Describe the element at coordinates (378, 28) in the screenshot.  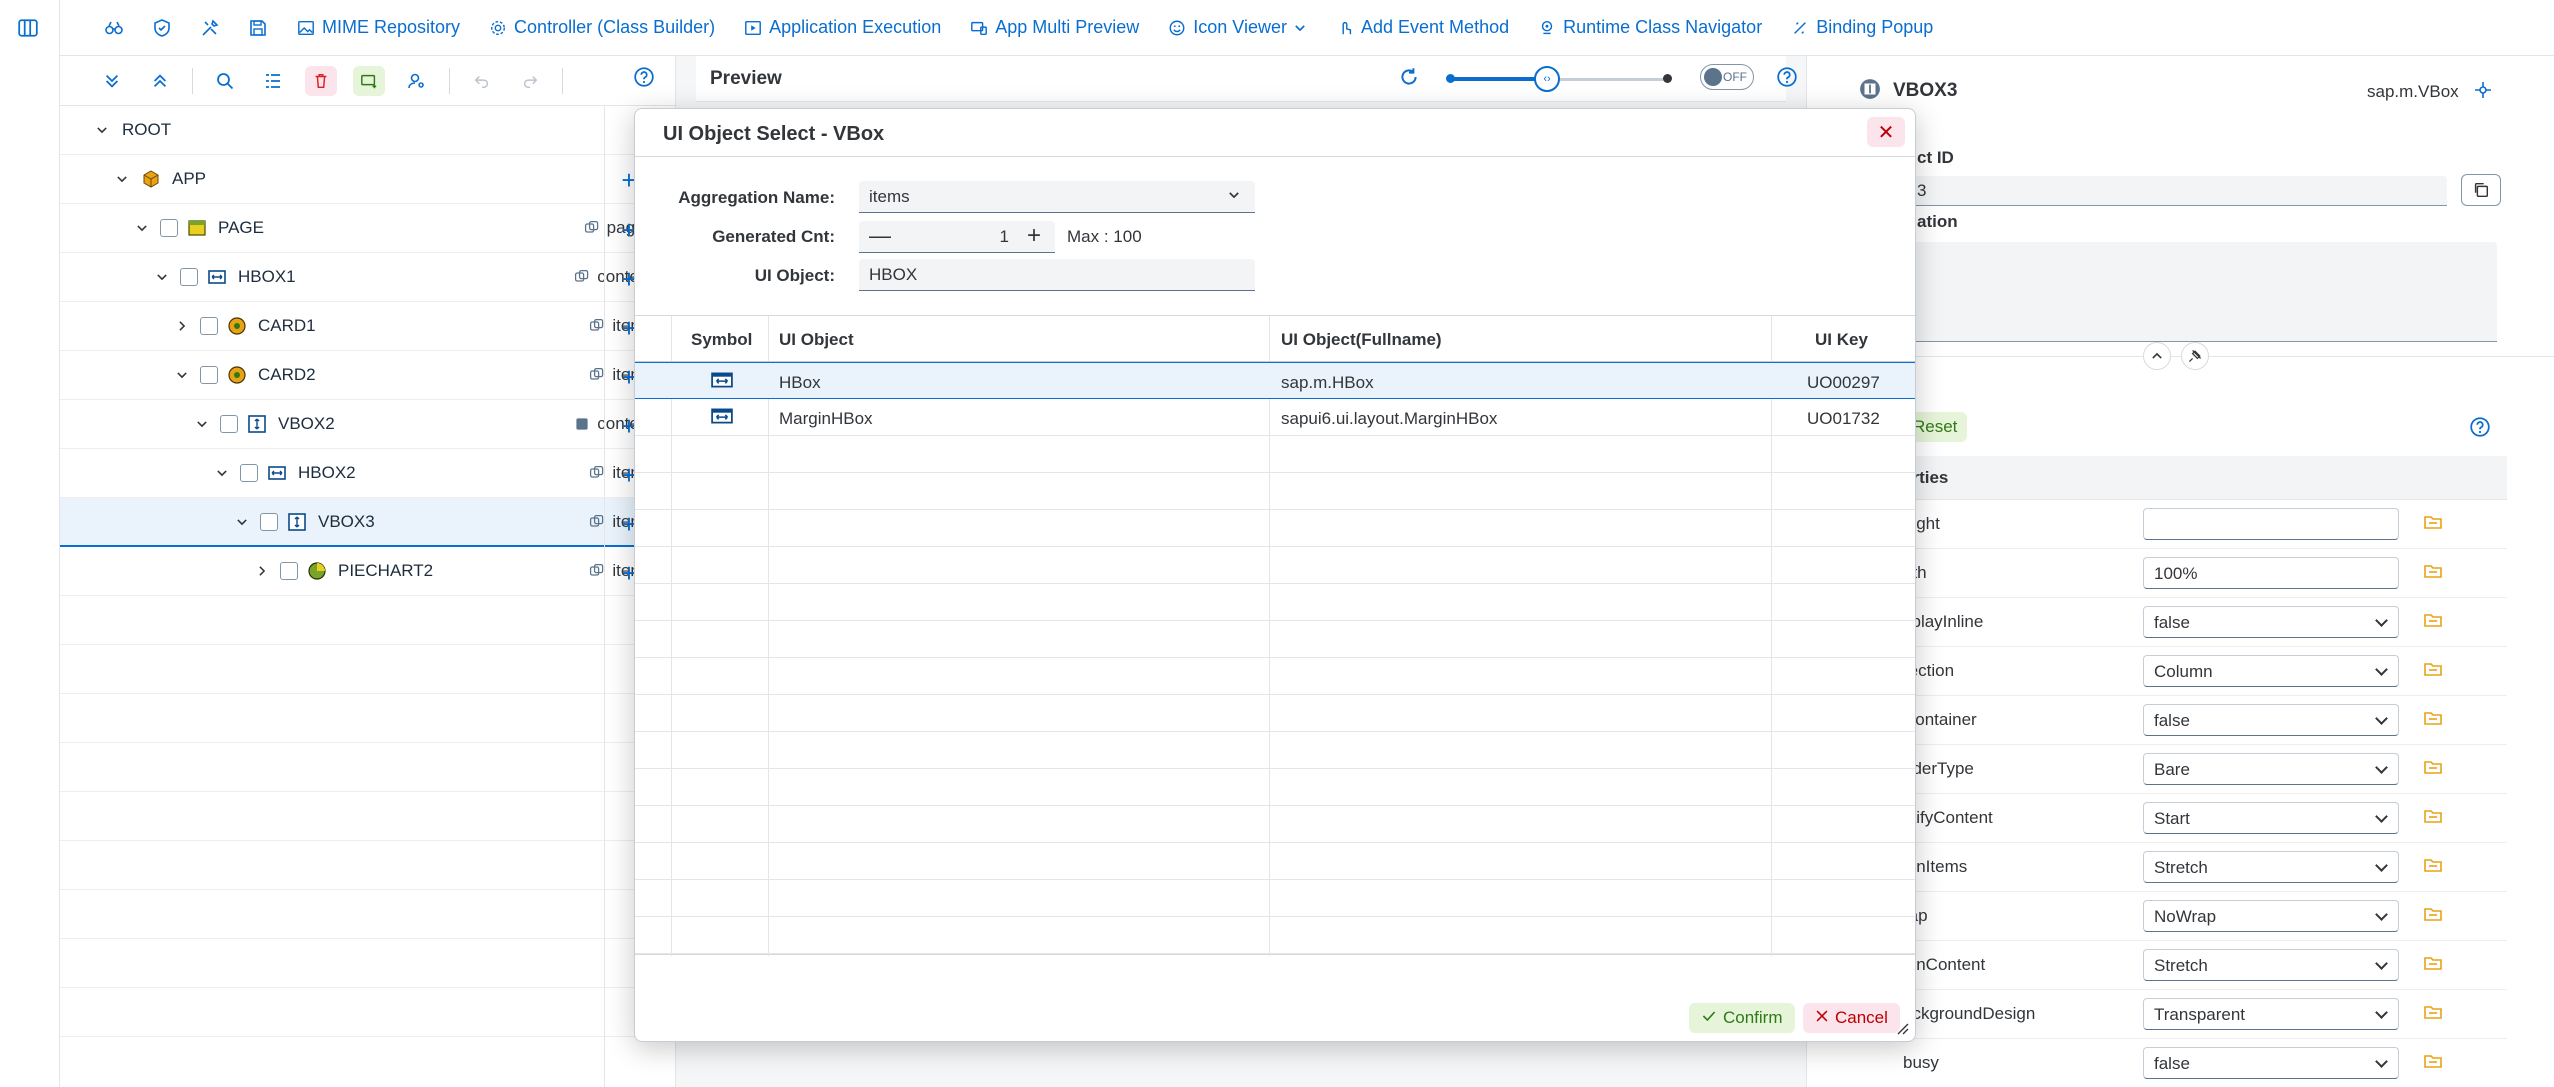
I see `mime-repository-link: MIME Repository` at that location.